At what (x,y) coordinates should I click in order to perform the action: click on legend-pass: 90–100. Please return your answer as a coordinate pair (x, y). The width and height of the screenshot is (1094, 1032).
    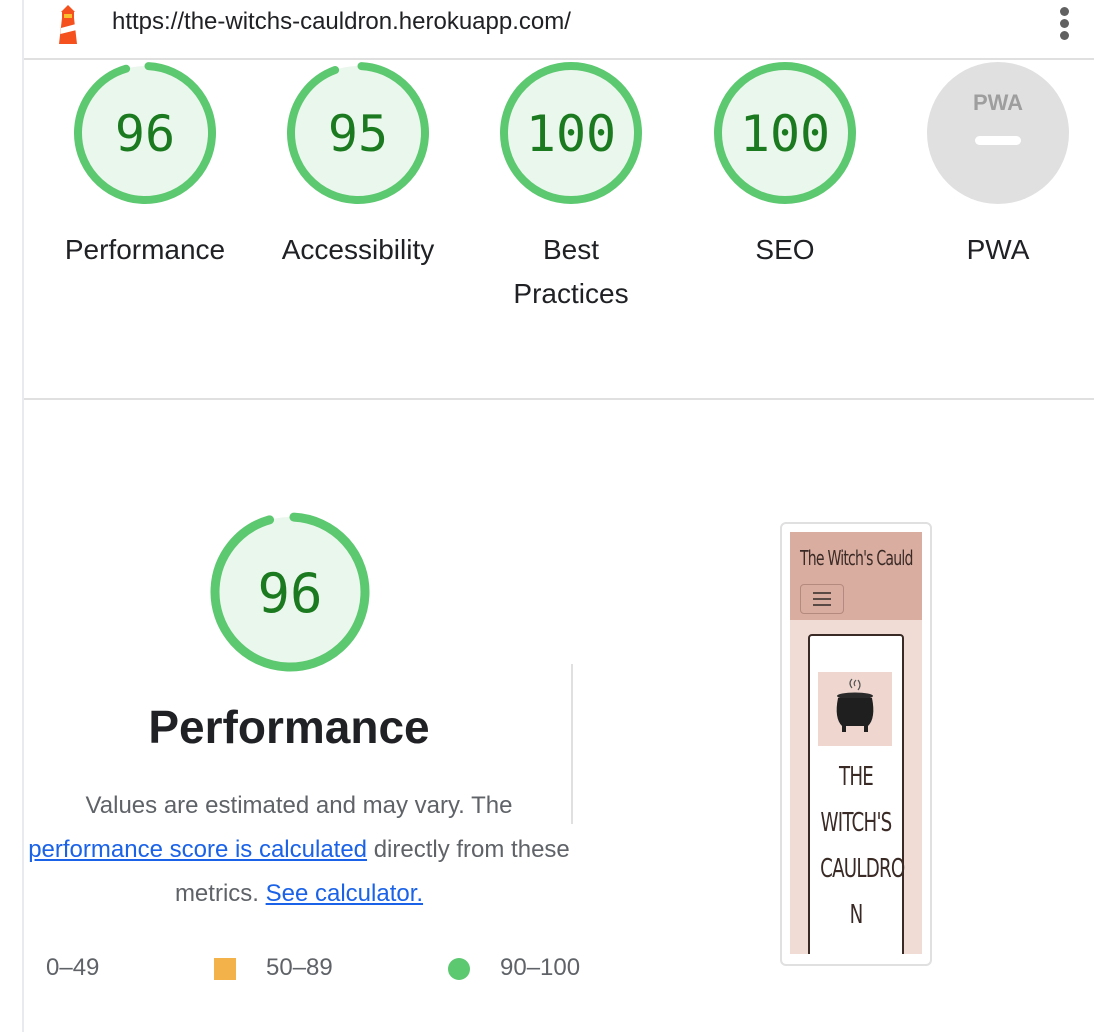
    Looking at the image, I should click on (540, 967).